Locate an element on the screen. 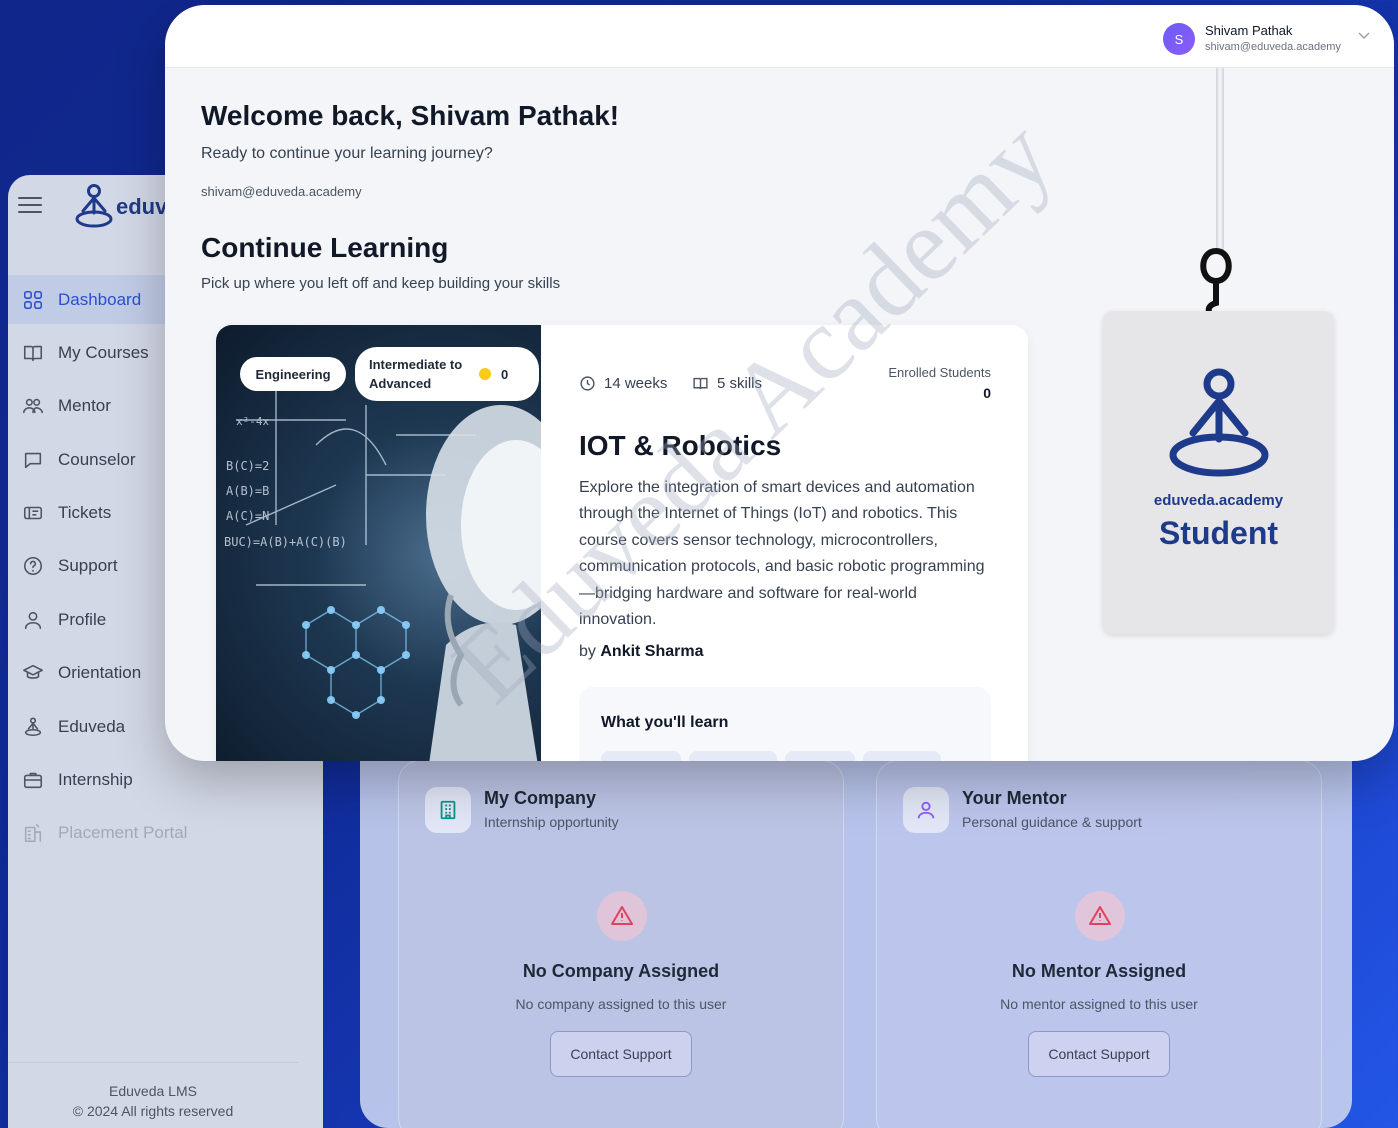 Image resolution: width=1398 pixels, height=1128 pixels. user-name: Shivam Pathak is located at coordinates (1248, 30).